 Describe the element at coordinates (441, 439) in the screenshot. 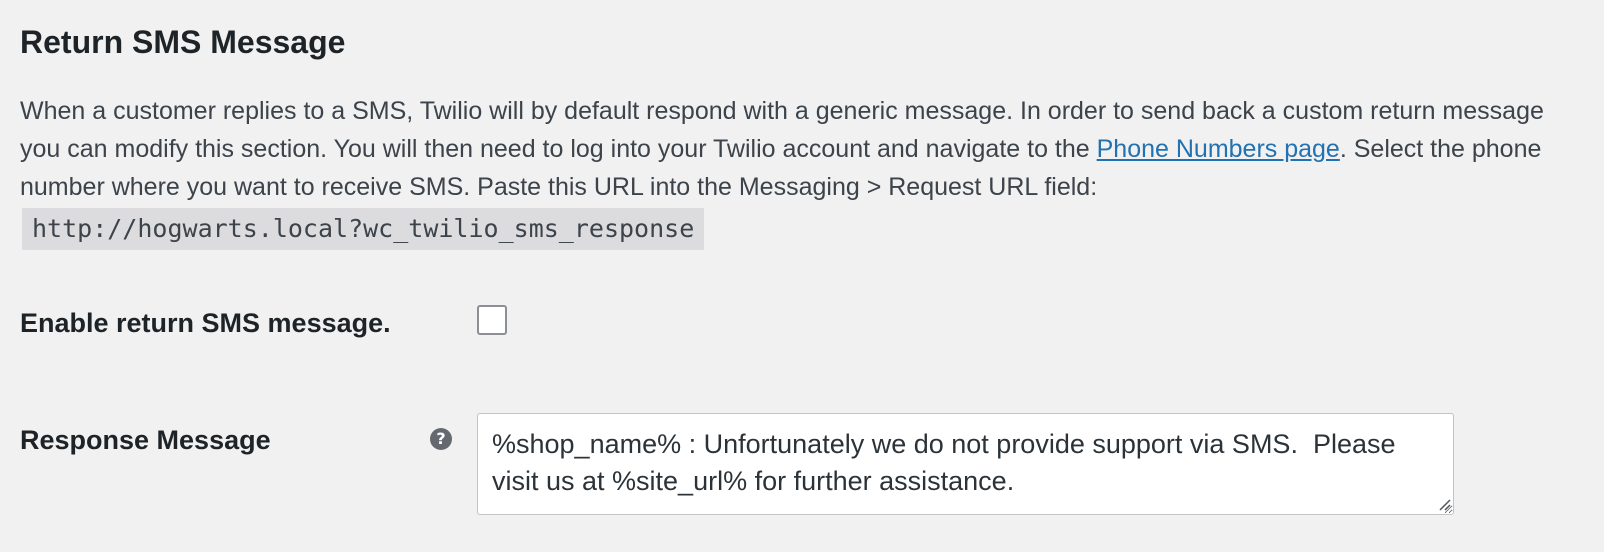

I see `question-circle-icon: ?` at that location.